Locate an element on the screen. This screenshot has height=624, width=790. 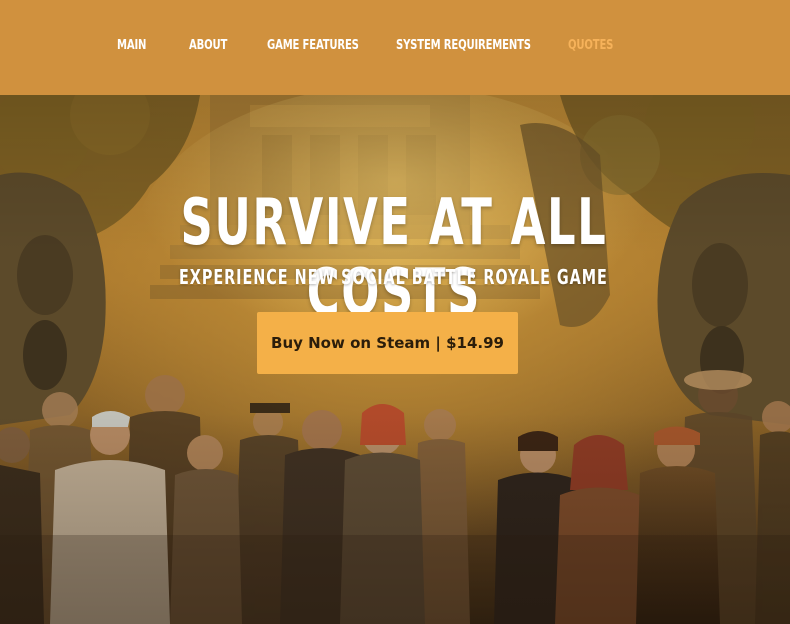
hero-title: SURVIVE AT ALL COSTS is located at coordinates (394, 258).